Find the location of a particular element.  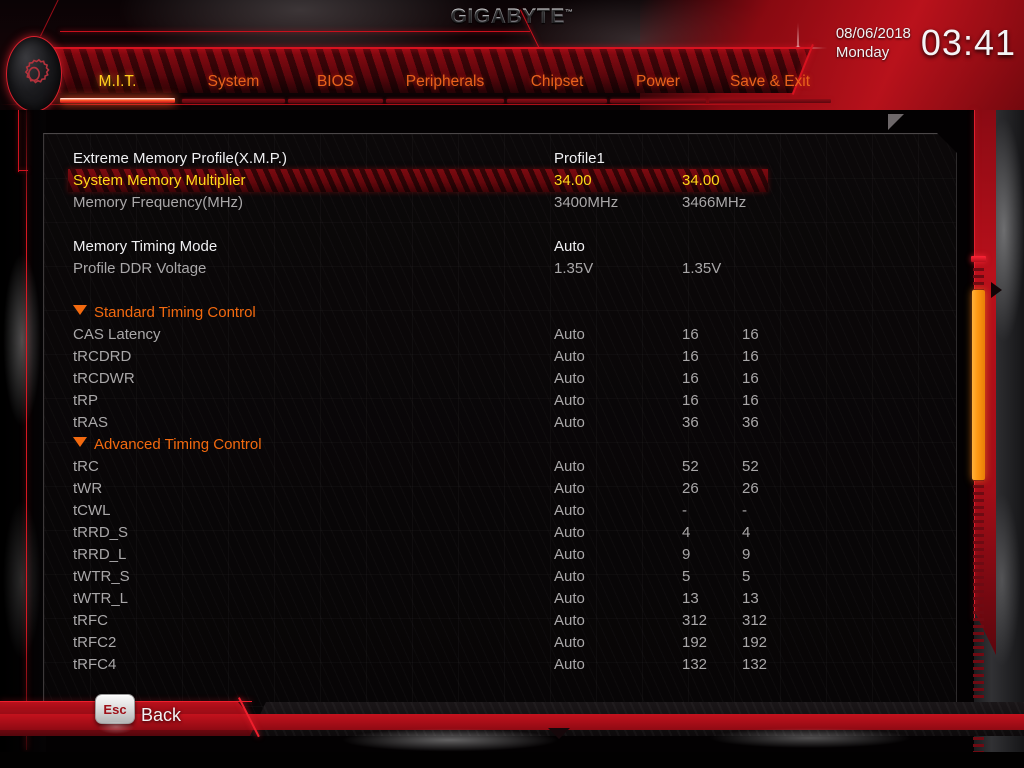

setting-value-current: 1.35V is located at coordinates (573, 269).